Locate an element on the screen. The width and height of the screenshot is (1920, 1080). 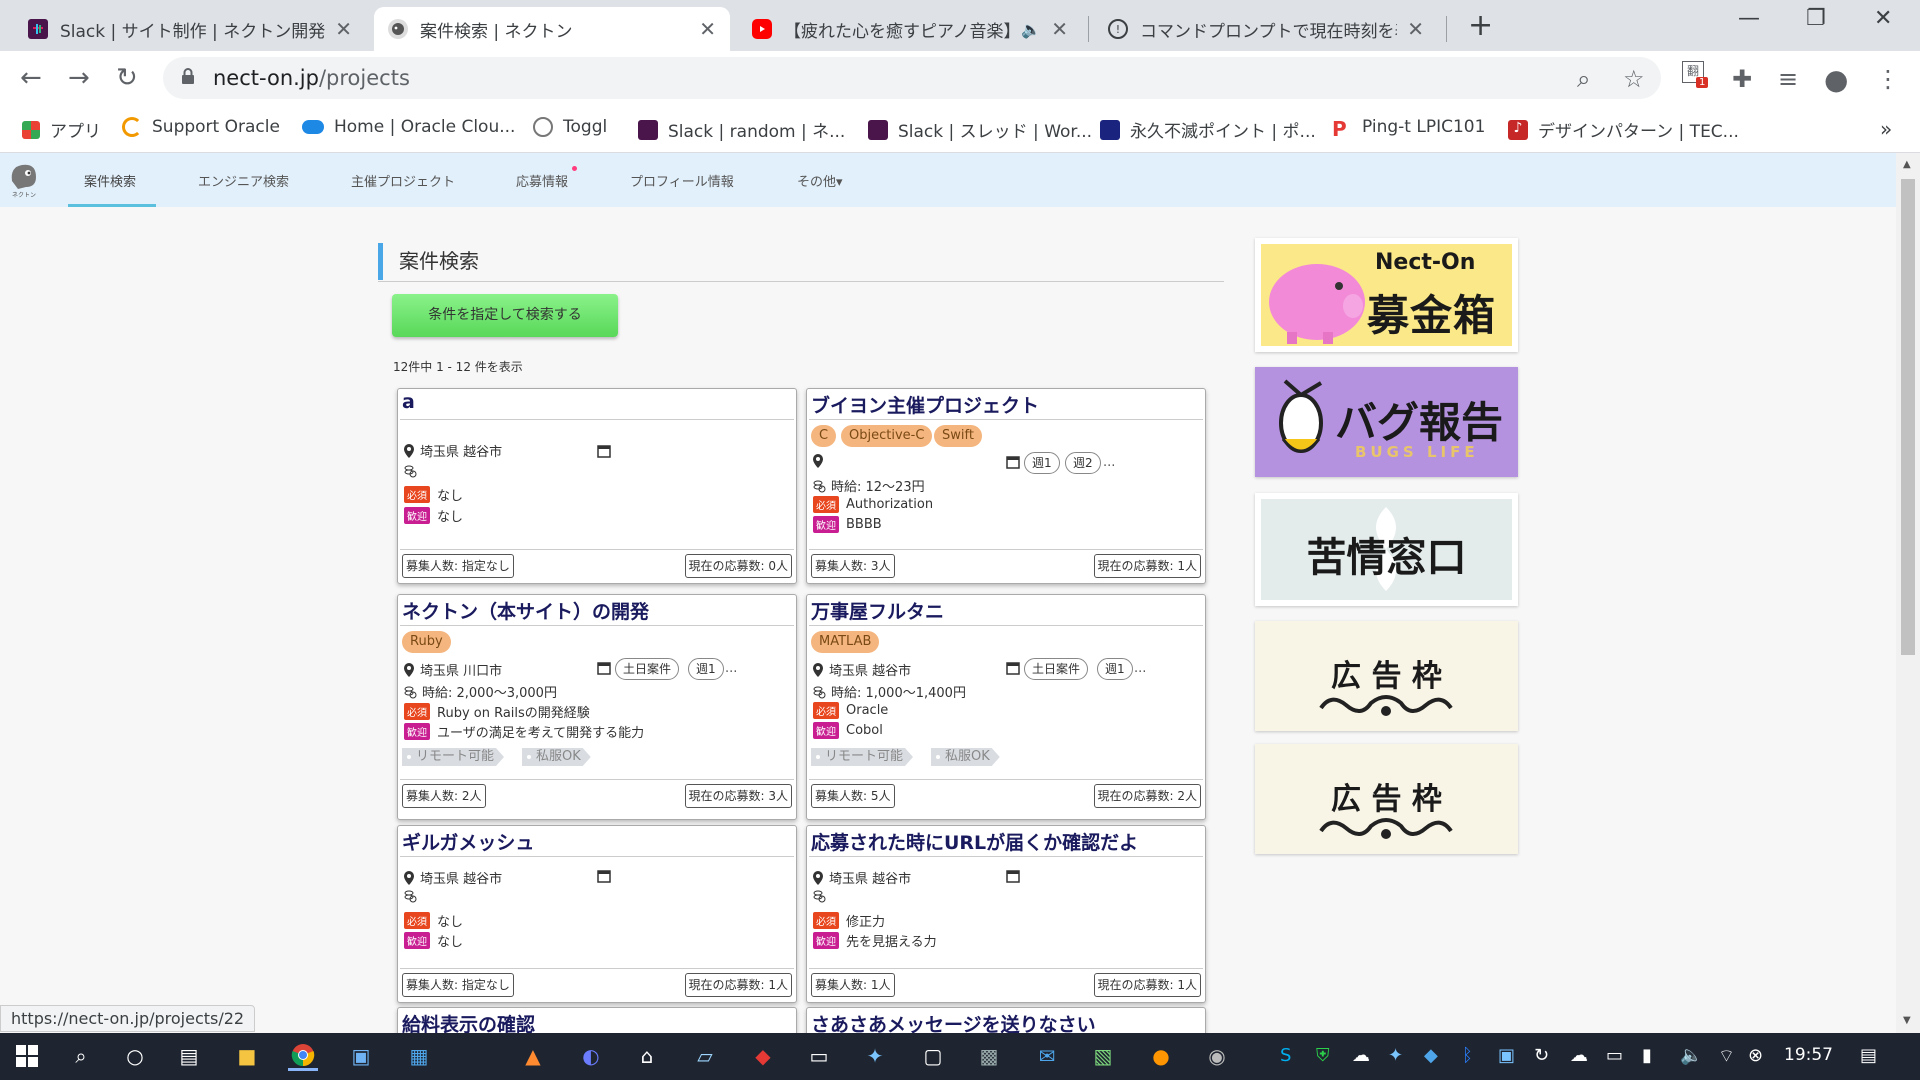
extension-translate-icon: 翻 1 is located at coordinates (1697, 78).